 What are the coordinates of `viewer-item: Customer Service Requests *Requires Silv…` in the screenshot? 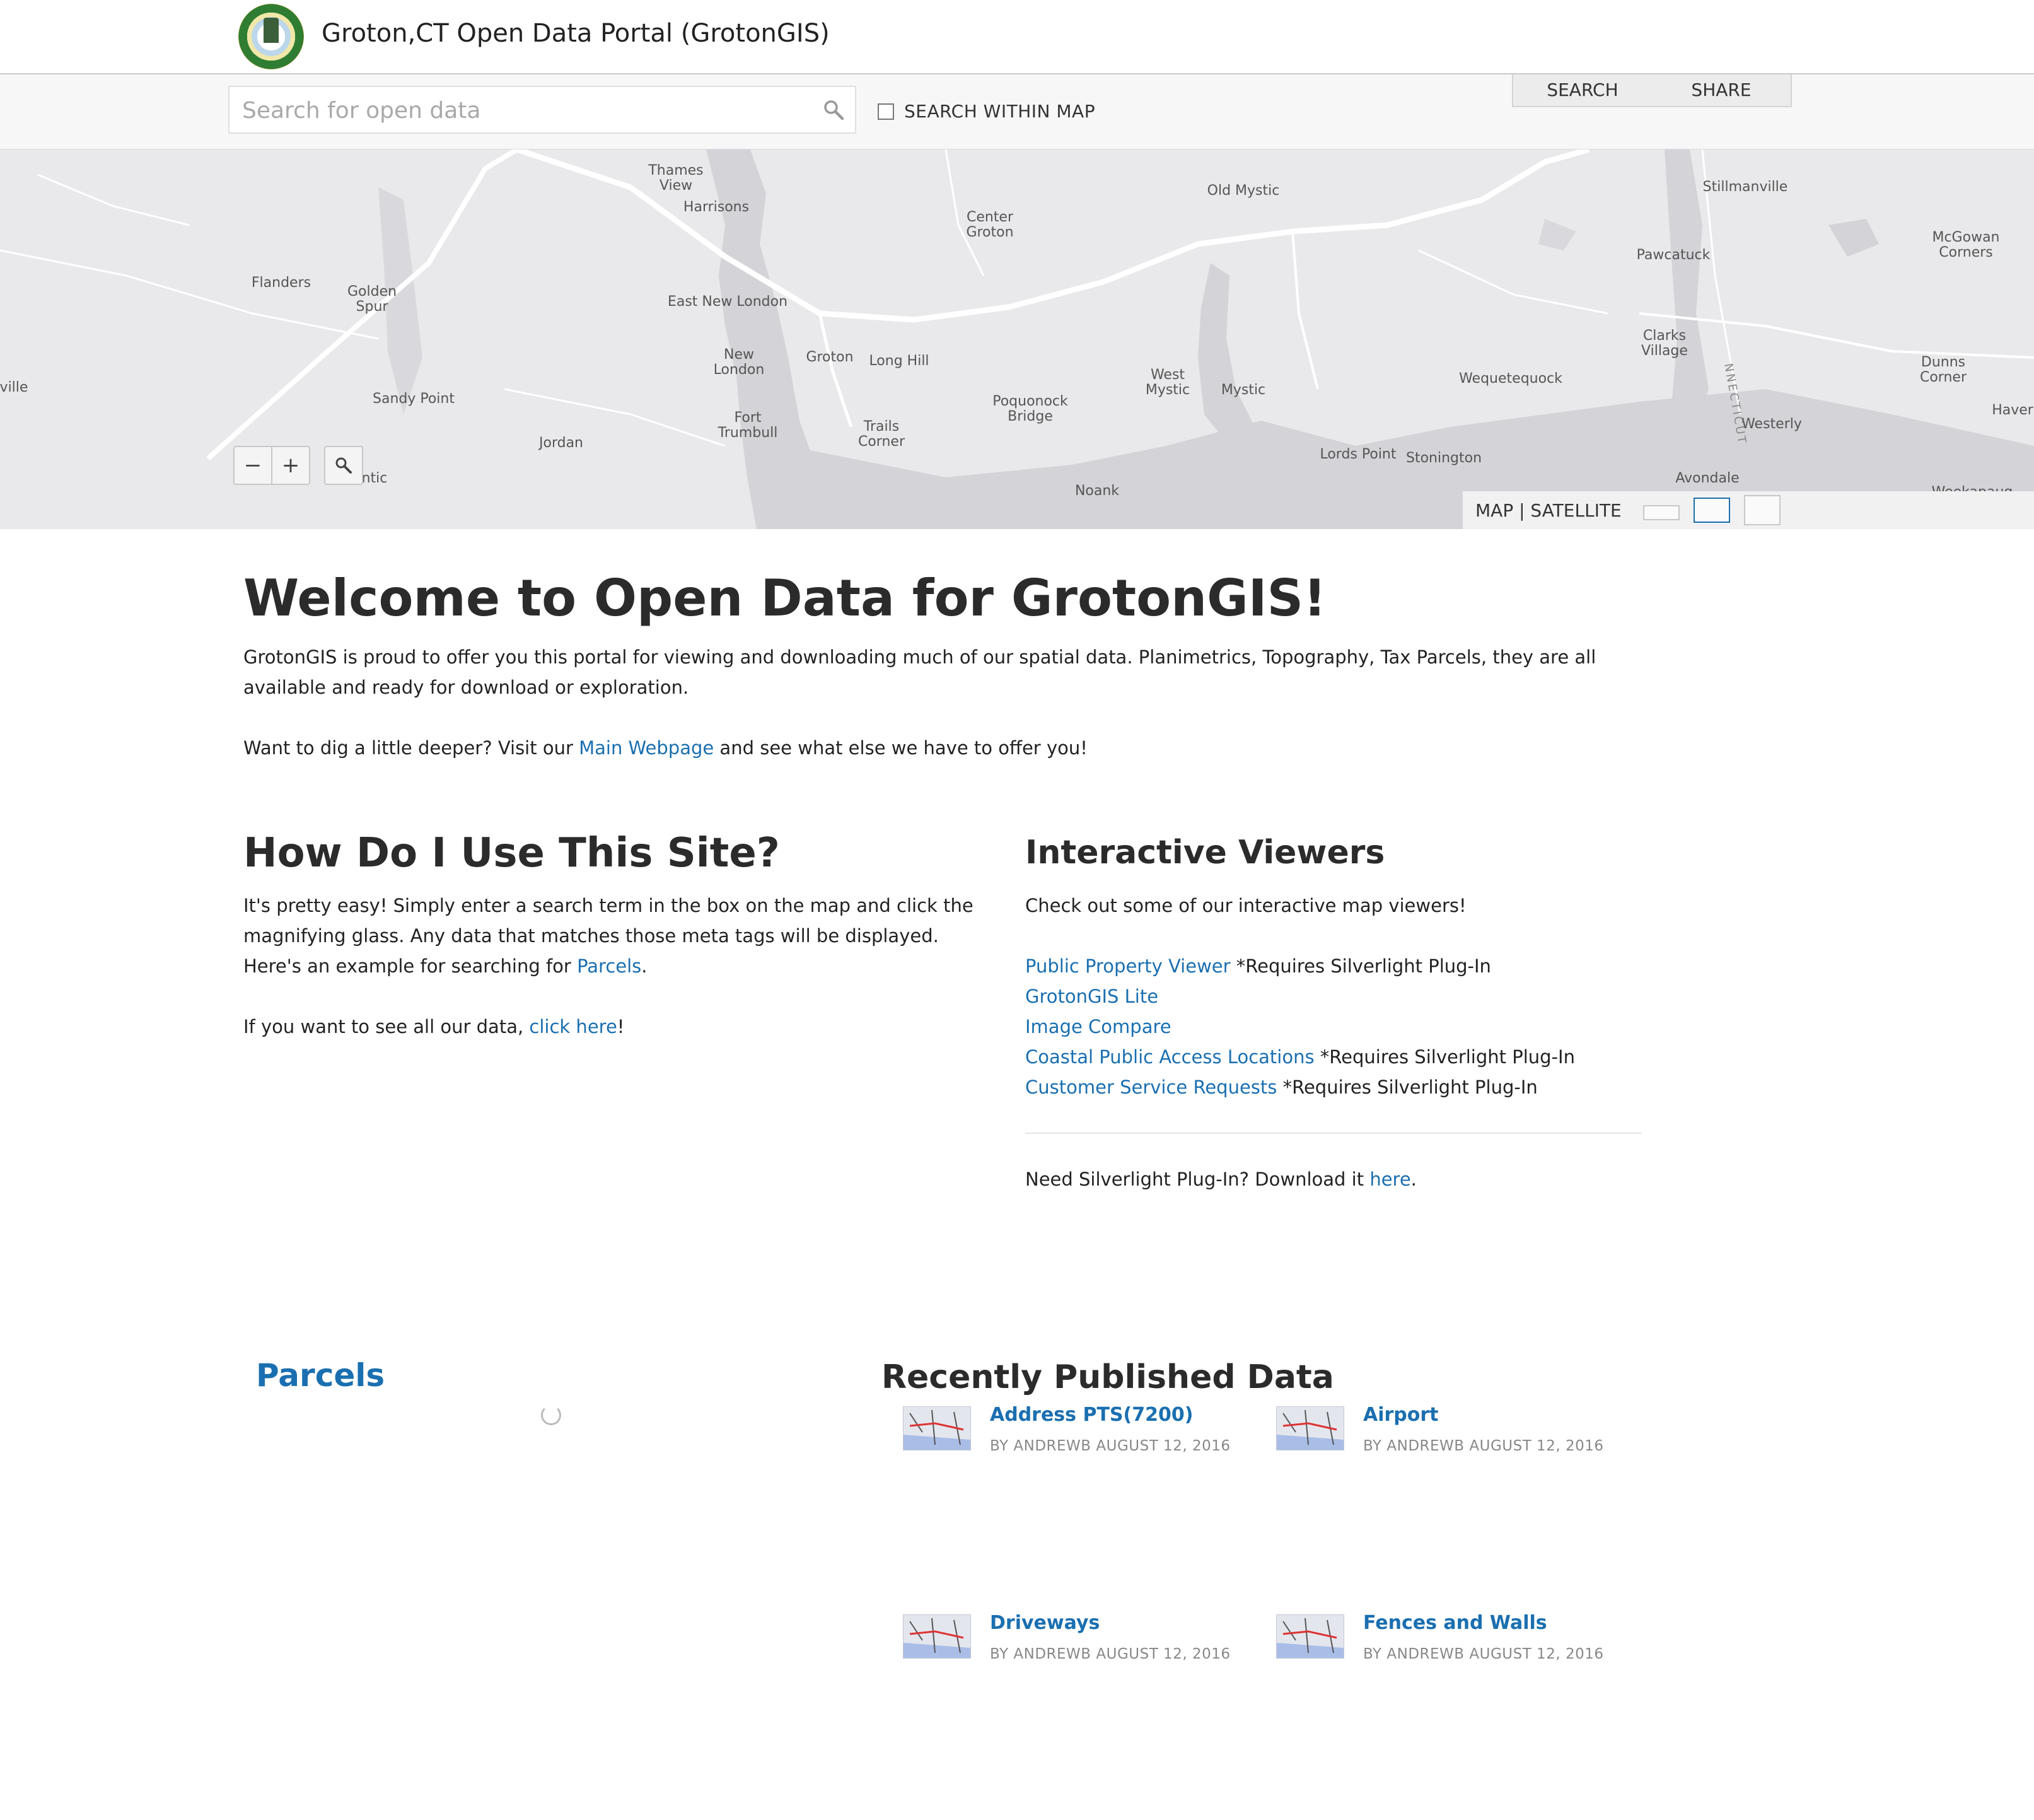 It's located at (1300, 1087).